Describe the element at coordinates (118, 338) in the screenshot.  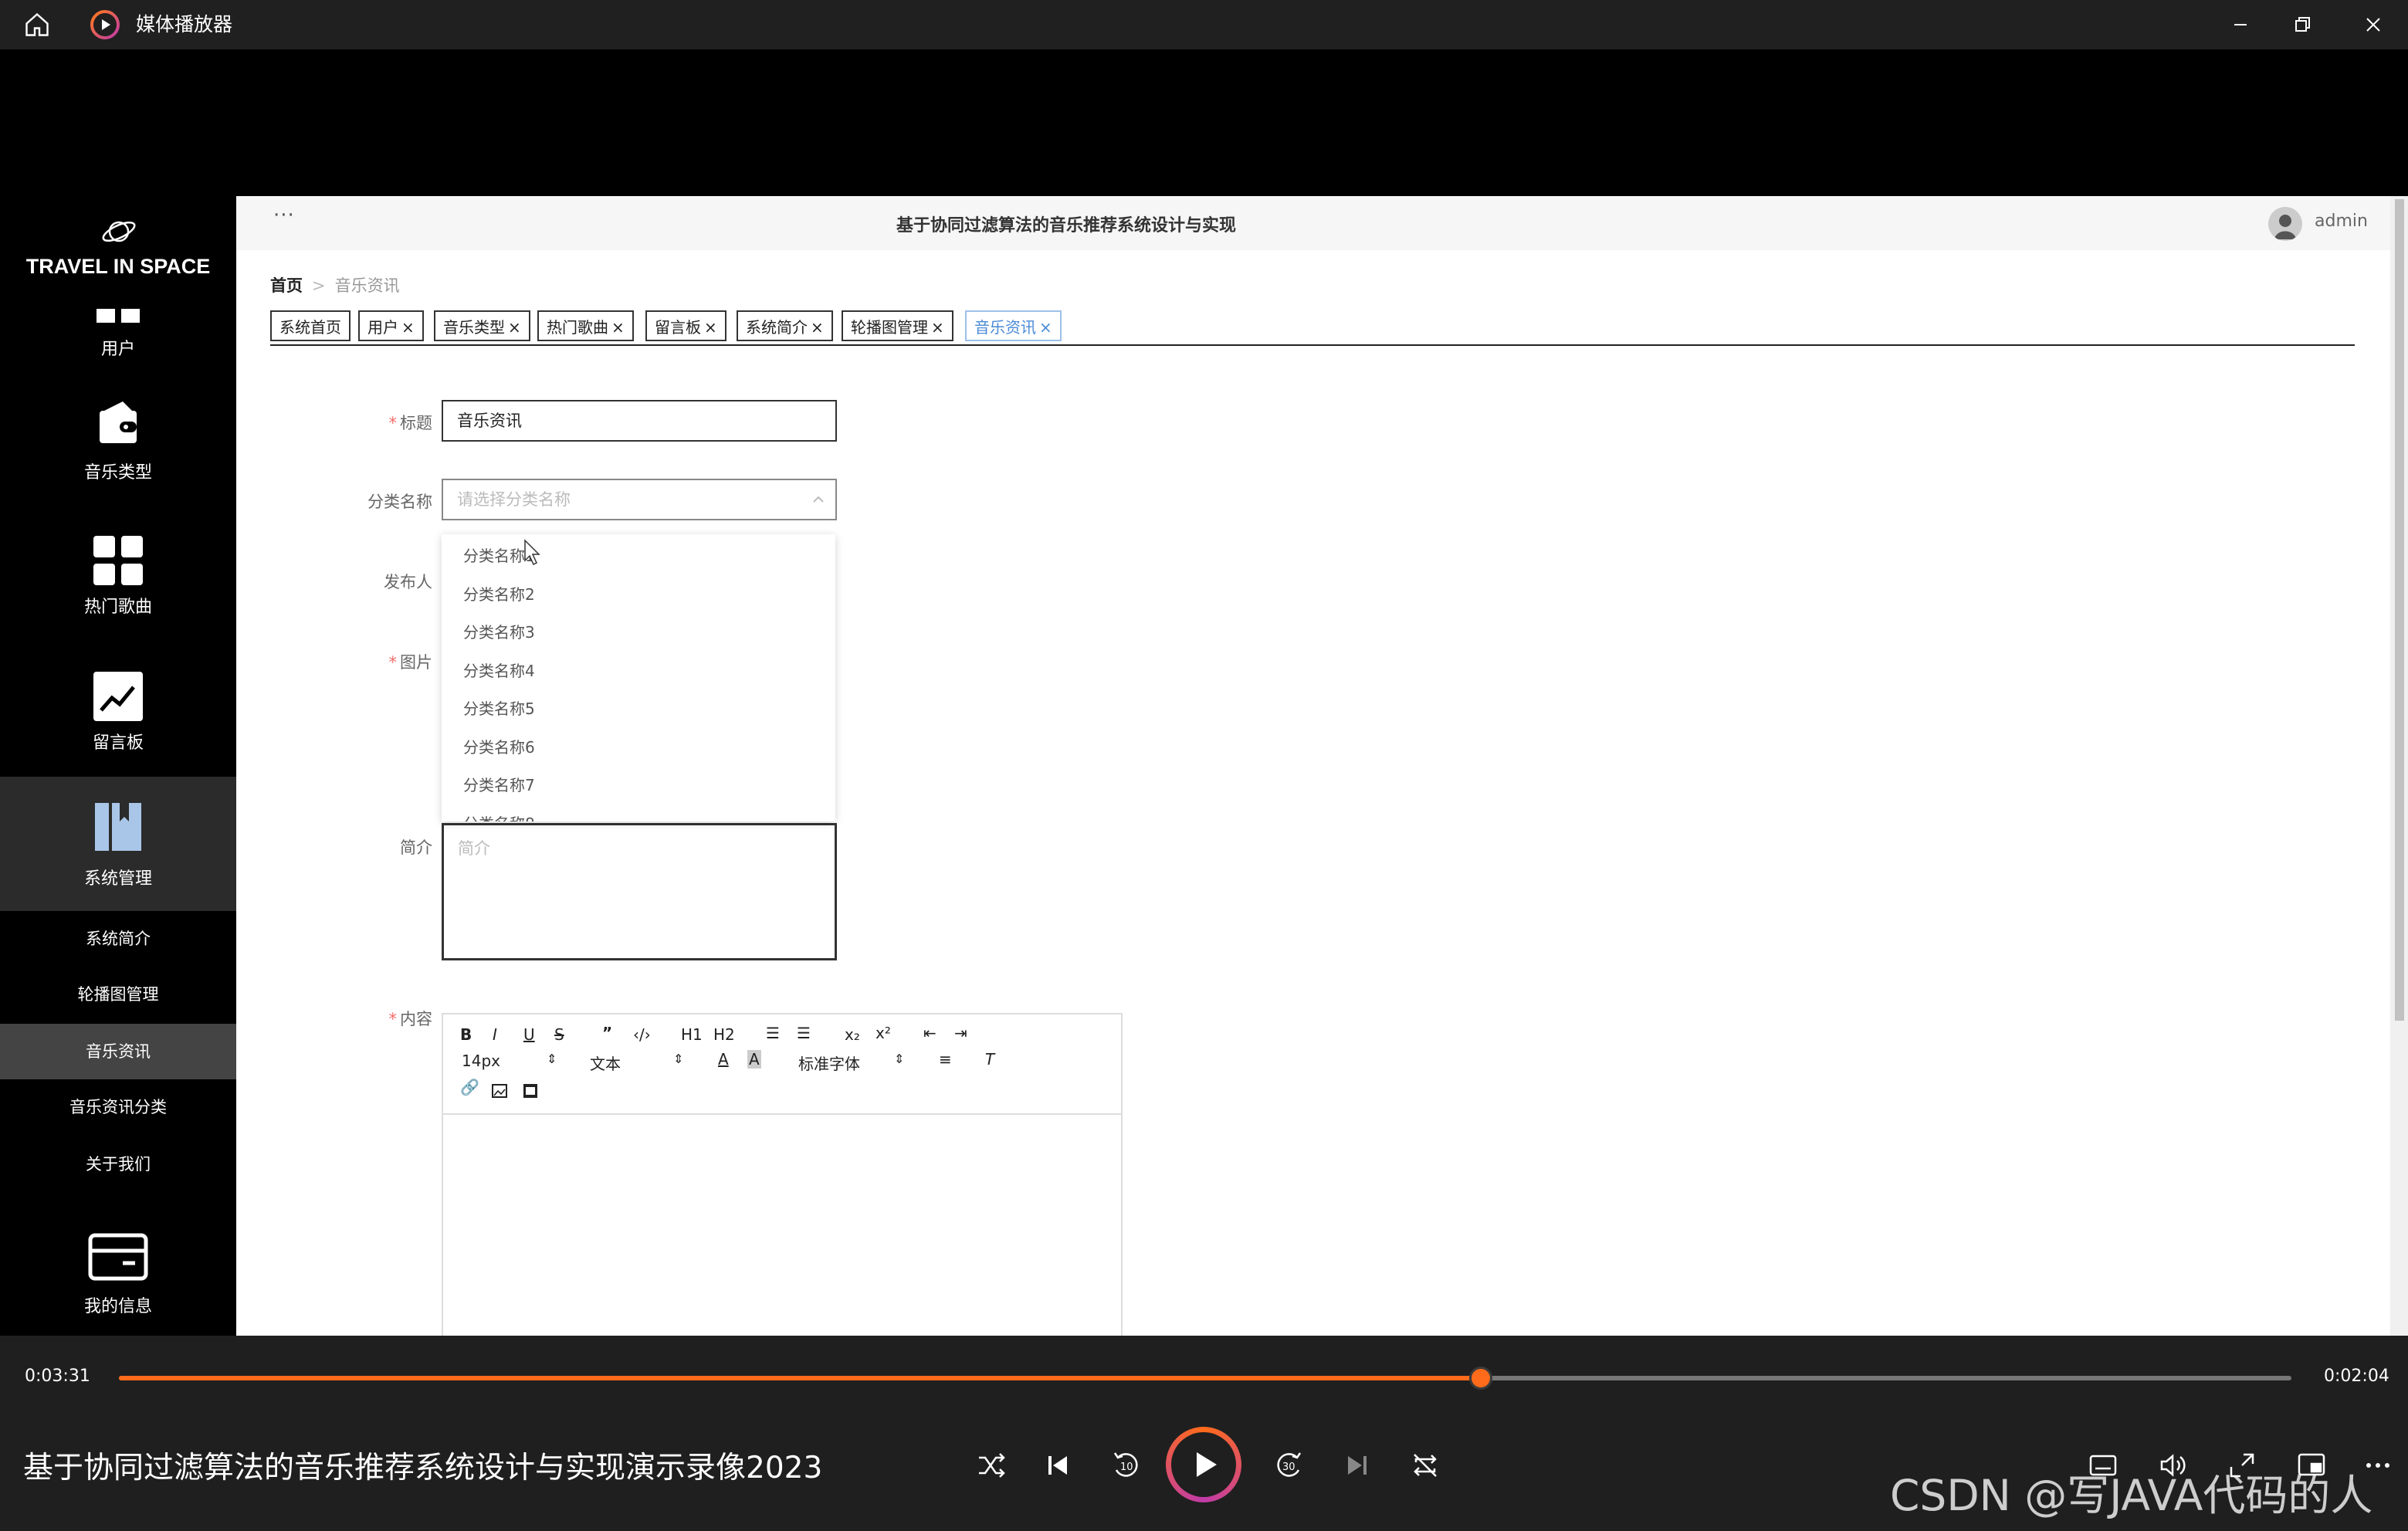
I see `sidebar-item-users: 用户` at that location.